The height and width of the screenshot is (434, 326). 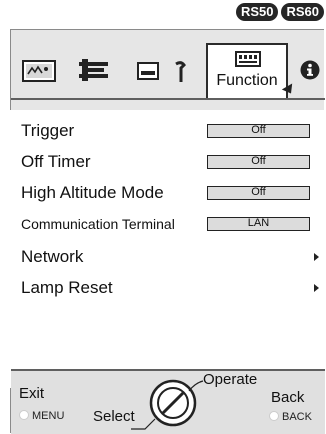 I want to click on menu-item-communication-terminal: Communication Terminal, so click(x=98, y=224).